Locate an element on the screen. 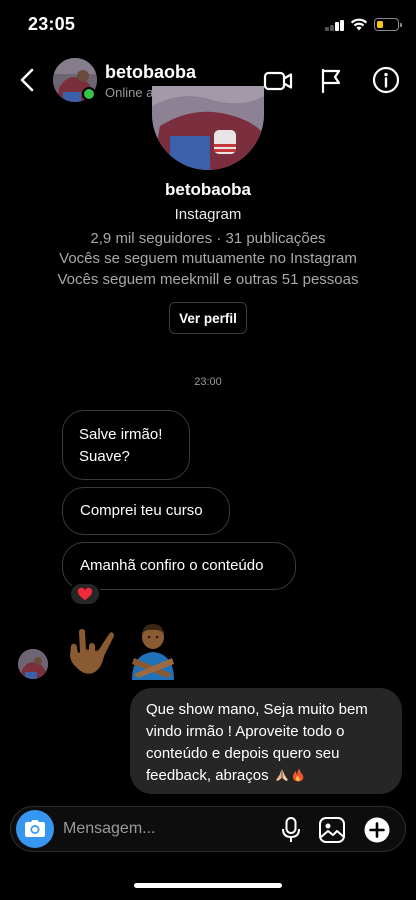 The height and width of the screenshot is (900, 416). message-composer is located at coordinates (208, 829).